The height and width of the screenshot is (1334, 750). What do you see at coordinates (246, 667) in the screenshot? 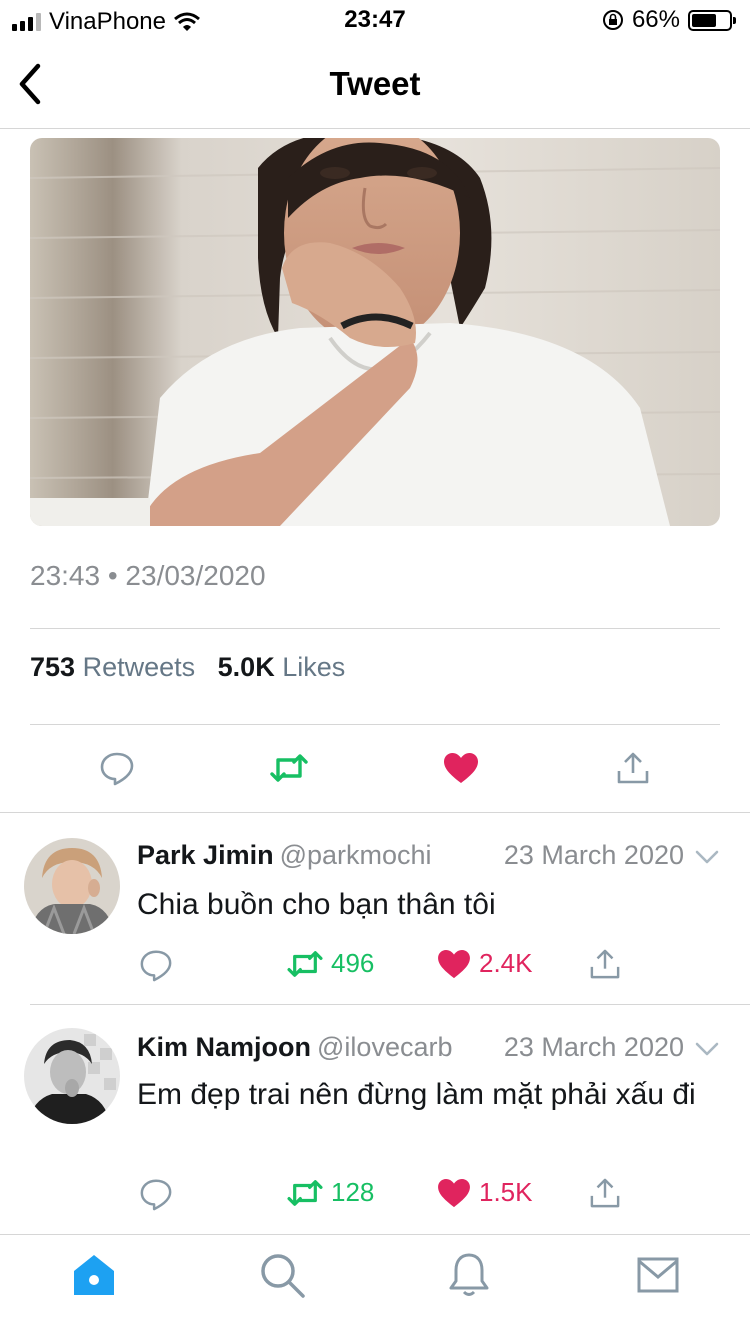
I see `like-count: 5.0K` at bounding box center [246, 667].